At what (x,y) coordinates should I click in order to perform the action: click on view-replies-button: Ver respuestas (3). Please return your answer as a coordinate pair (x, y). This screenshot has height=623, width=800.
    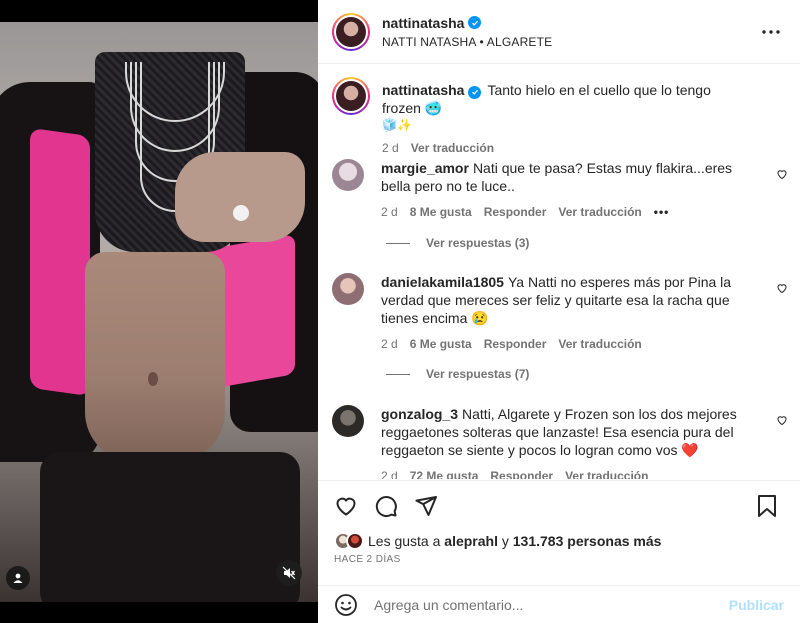
    Looking at the image, I should click on (457, 243).